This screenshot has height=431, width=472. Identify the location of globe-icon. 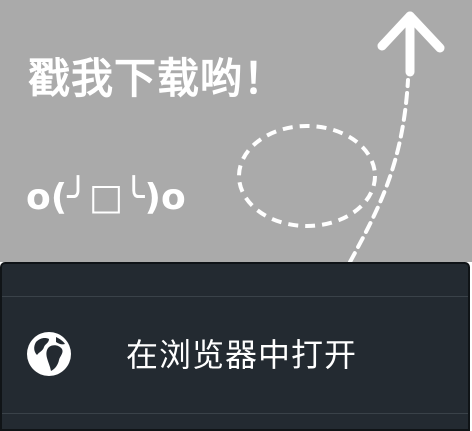
(49, 354).